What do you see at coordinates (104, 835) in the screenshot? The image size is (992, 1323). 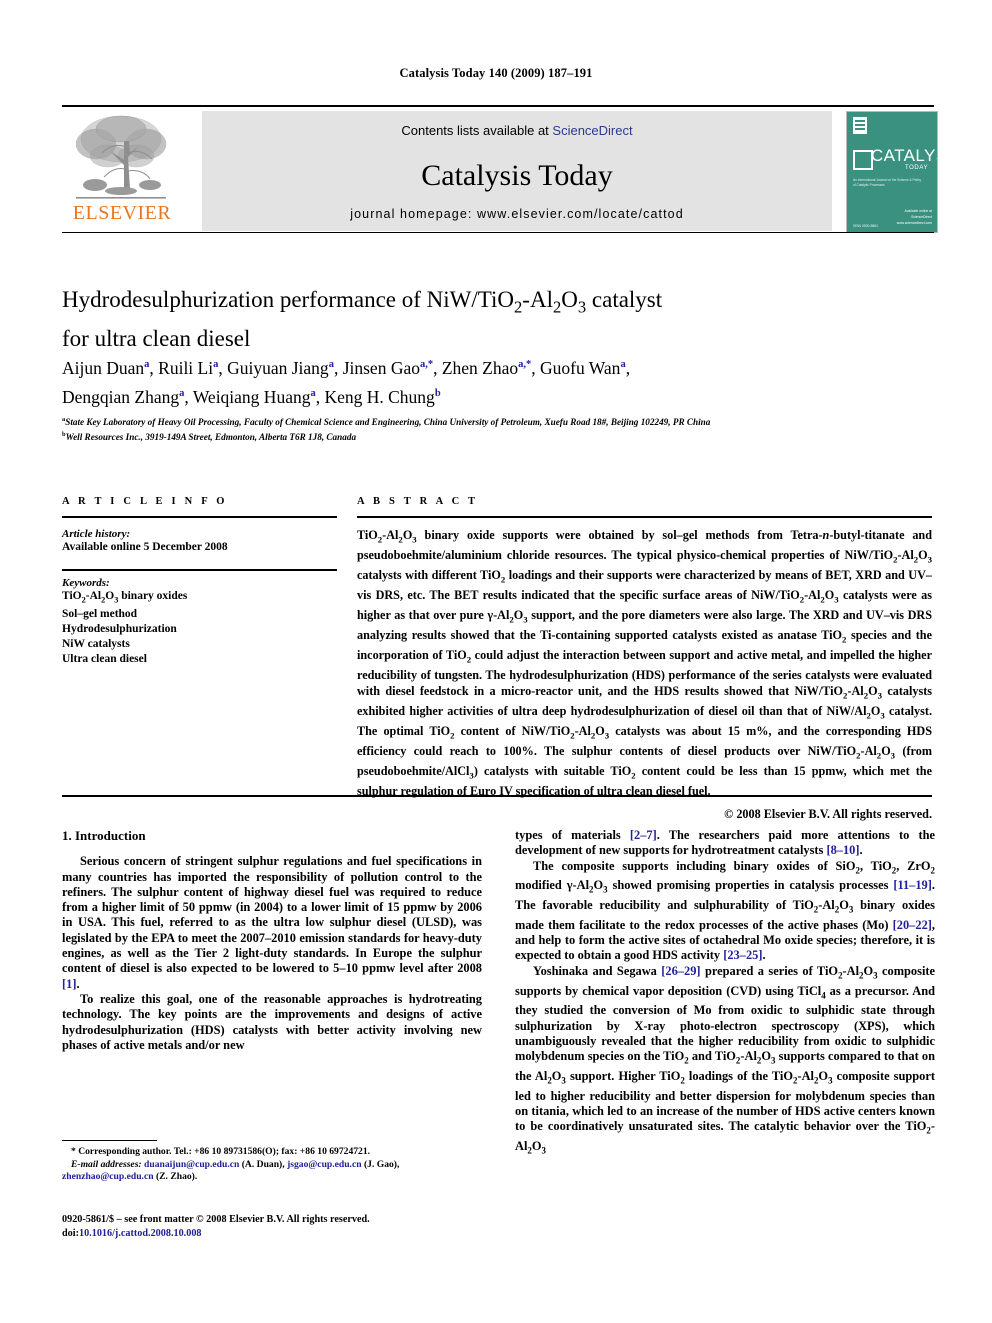 I see `section-heading-introduction: 1. Introduction` at bounding box center [104, 835].